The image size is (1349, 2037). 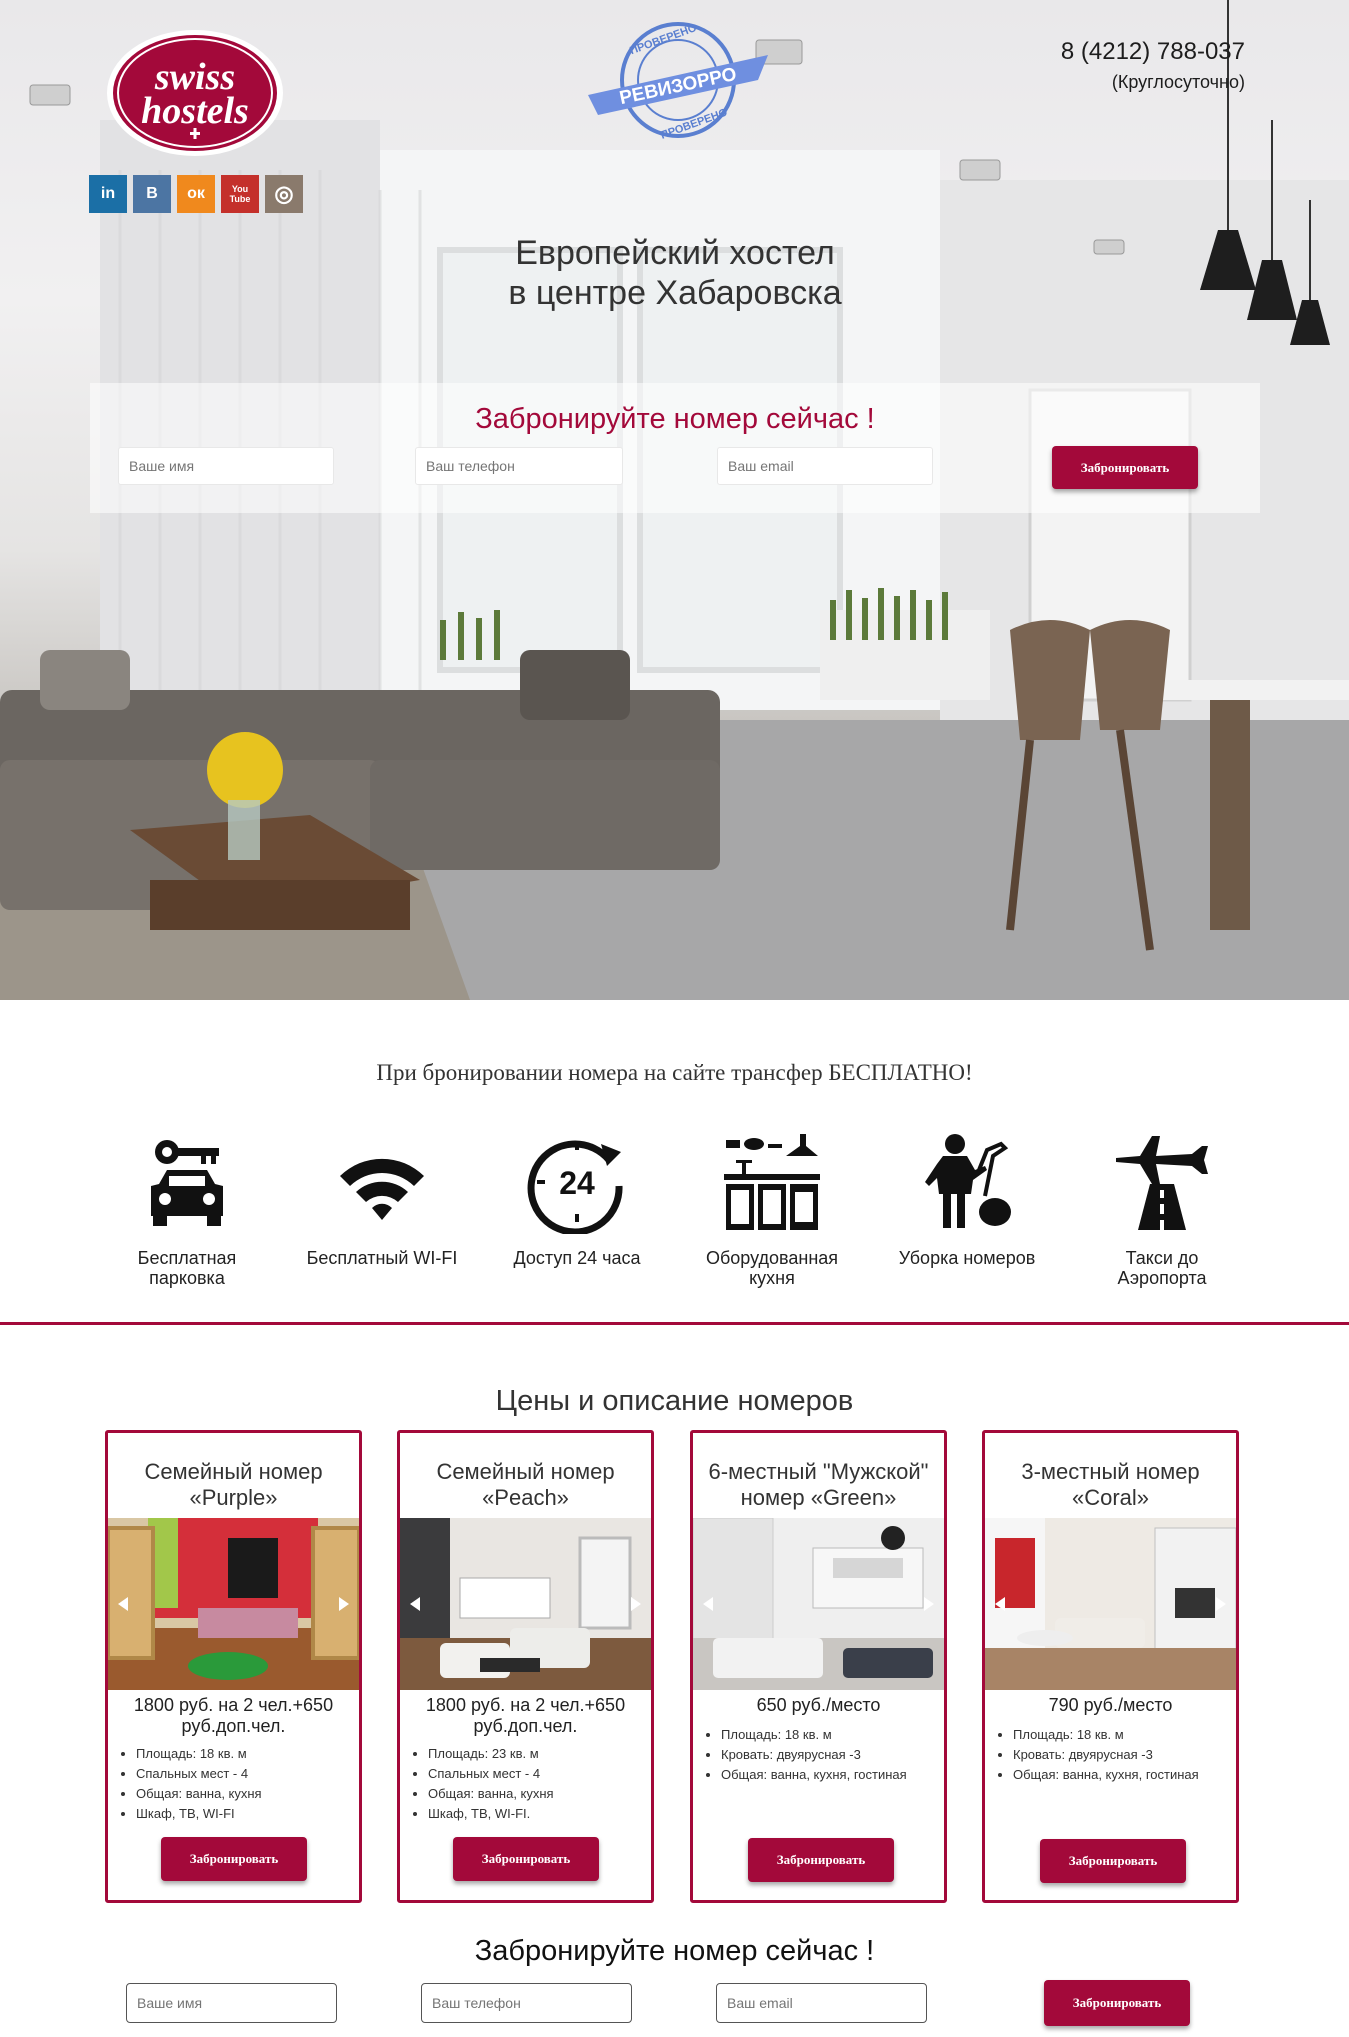 I want to click on vk-icon: B, so click(x=152, y=194).